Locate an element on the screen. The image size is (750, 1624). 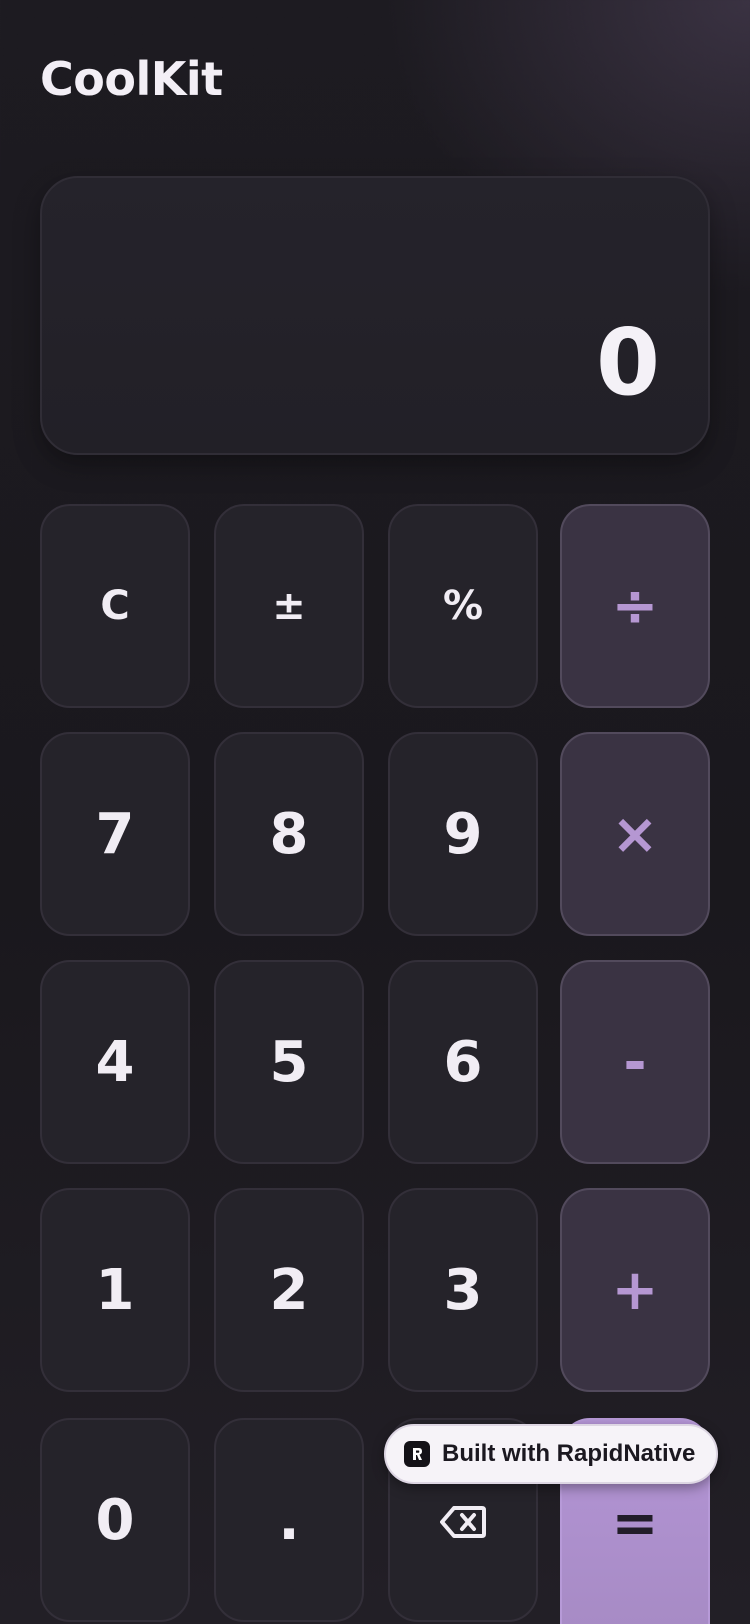
key-label: ± is located at coordinates (289, 606).